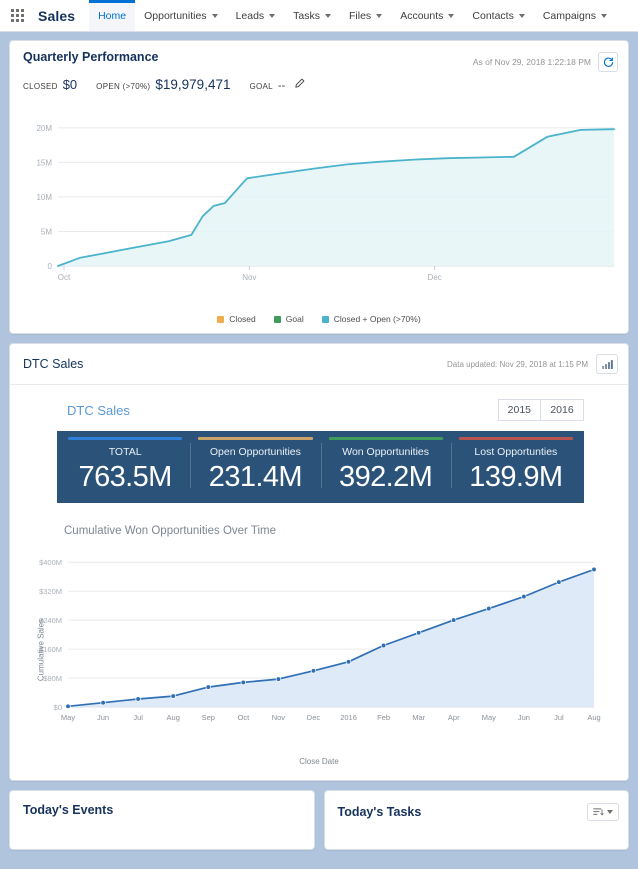 The height and width of the screenshot is (869, 638). Describe the element at coordinates (454, 717) in the screenshot. I see `svg-text: Apr` at that location.